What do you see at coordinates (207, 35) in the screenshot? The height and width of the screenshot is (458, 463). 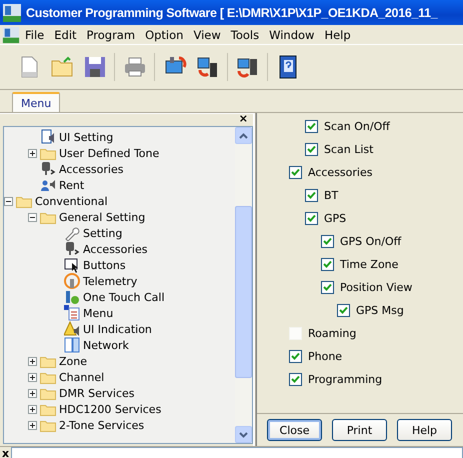 I see `menubar-entry: View` at bounding box center [207, 35].